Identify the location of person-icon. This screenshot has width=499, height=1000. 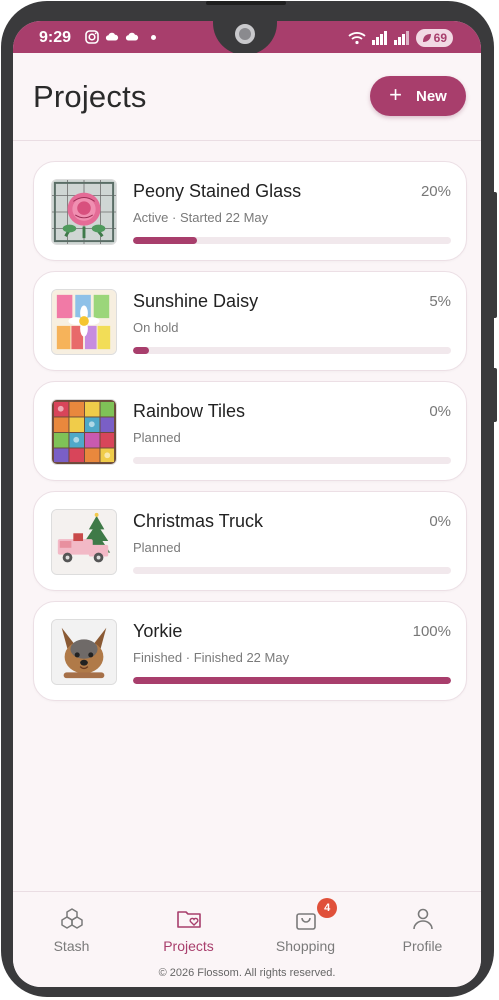
(422, 919).